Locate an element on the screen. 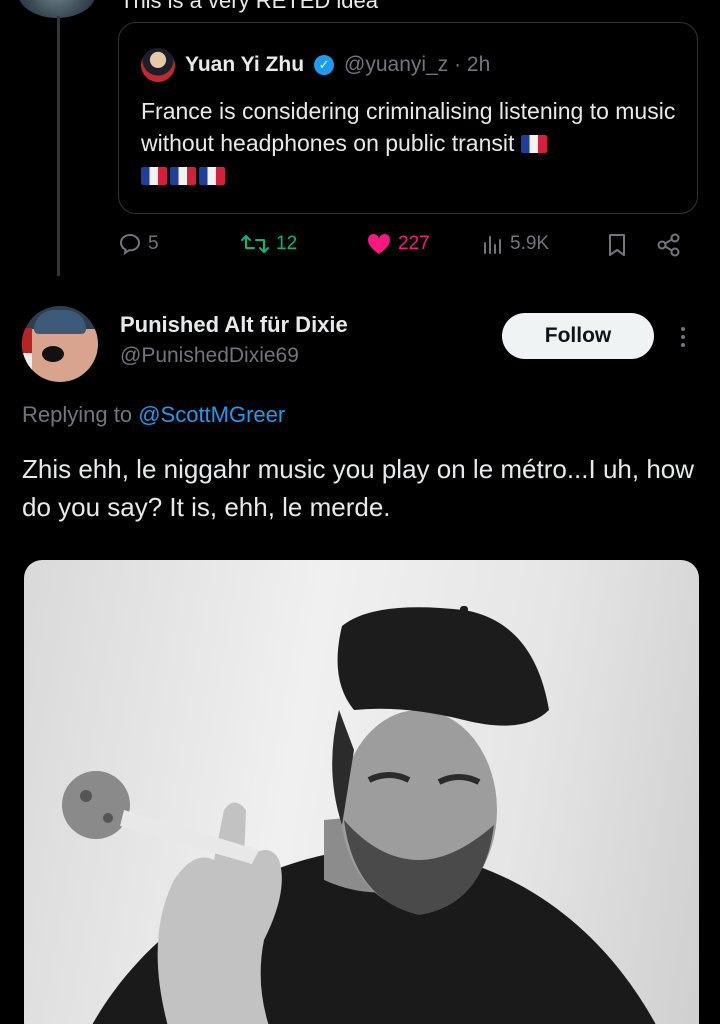 This screenshot has width=720, height=1024. reply-author-avatar is located at coordinates (60, 344).